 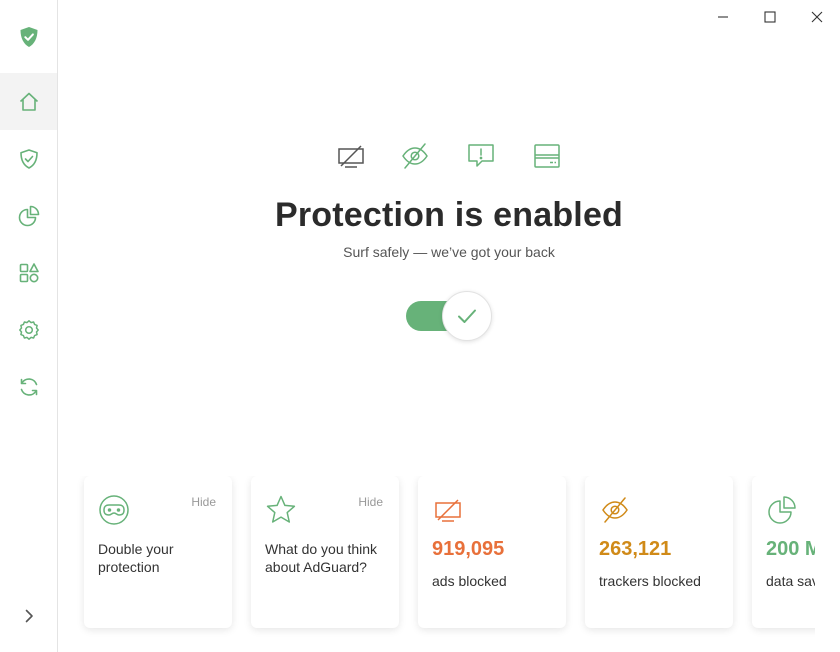 What do you see at coordinates (468, 549) in the screenshot?
I see `ads-blocked-count: 919,095` at bounding box center [468, 549].